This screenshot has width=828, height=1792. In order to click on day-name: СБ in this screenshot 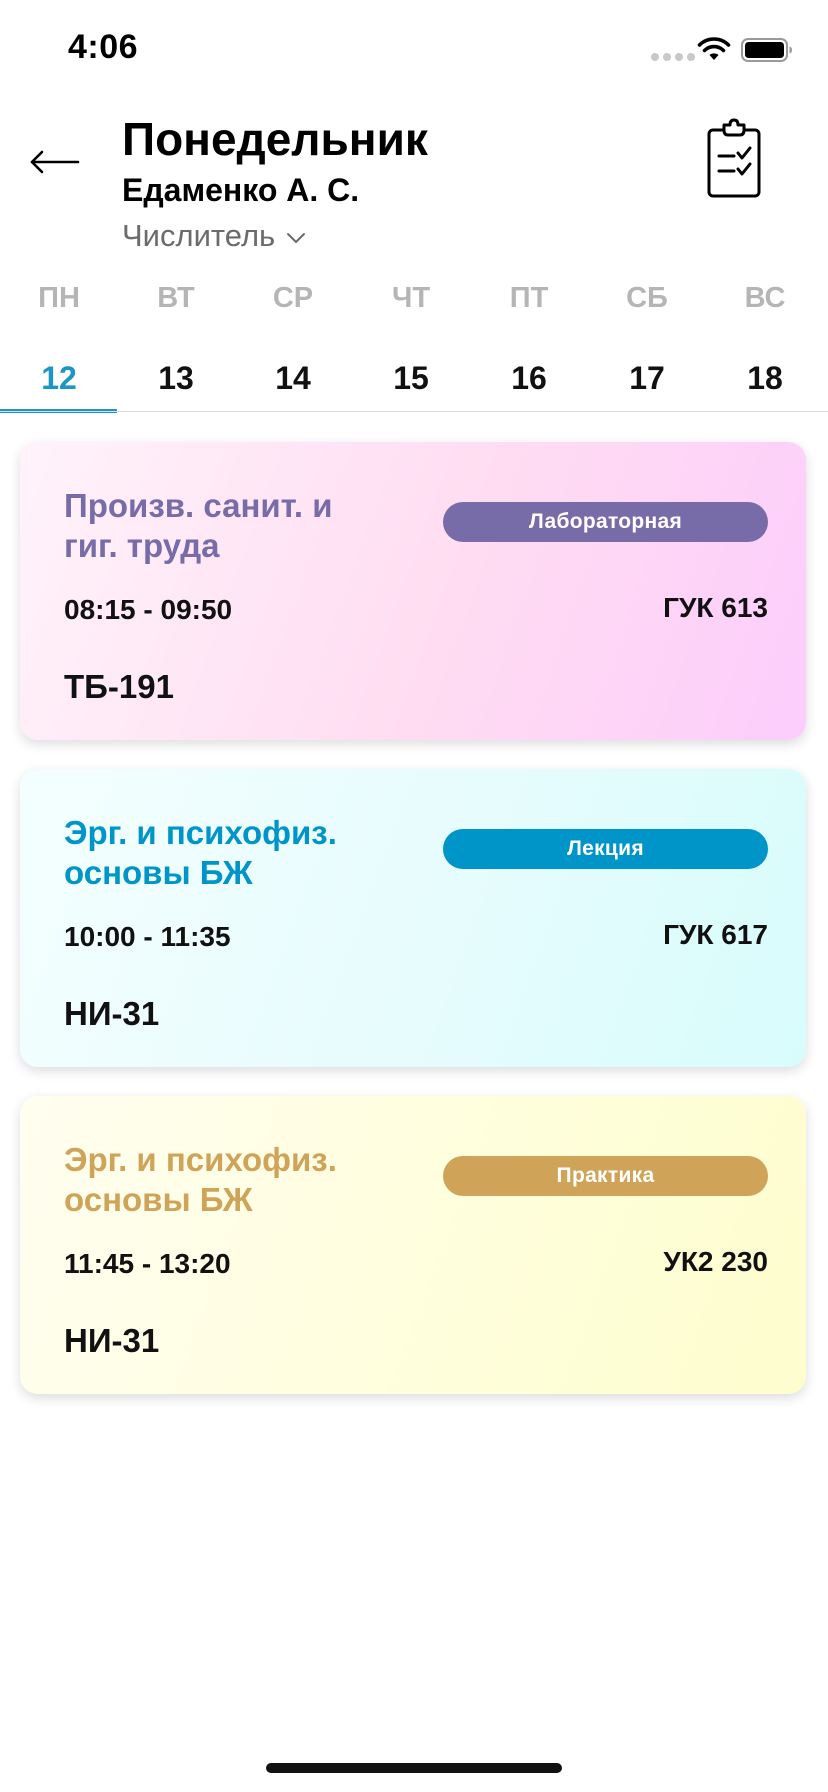, I will do `click(647, 298)`.